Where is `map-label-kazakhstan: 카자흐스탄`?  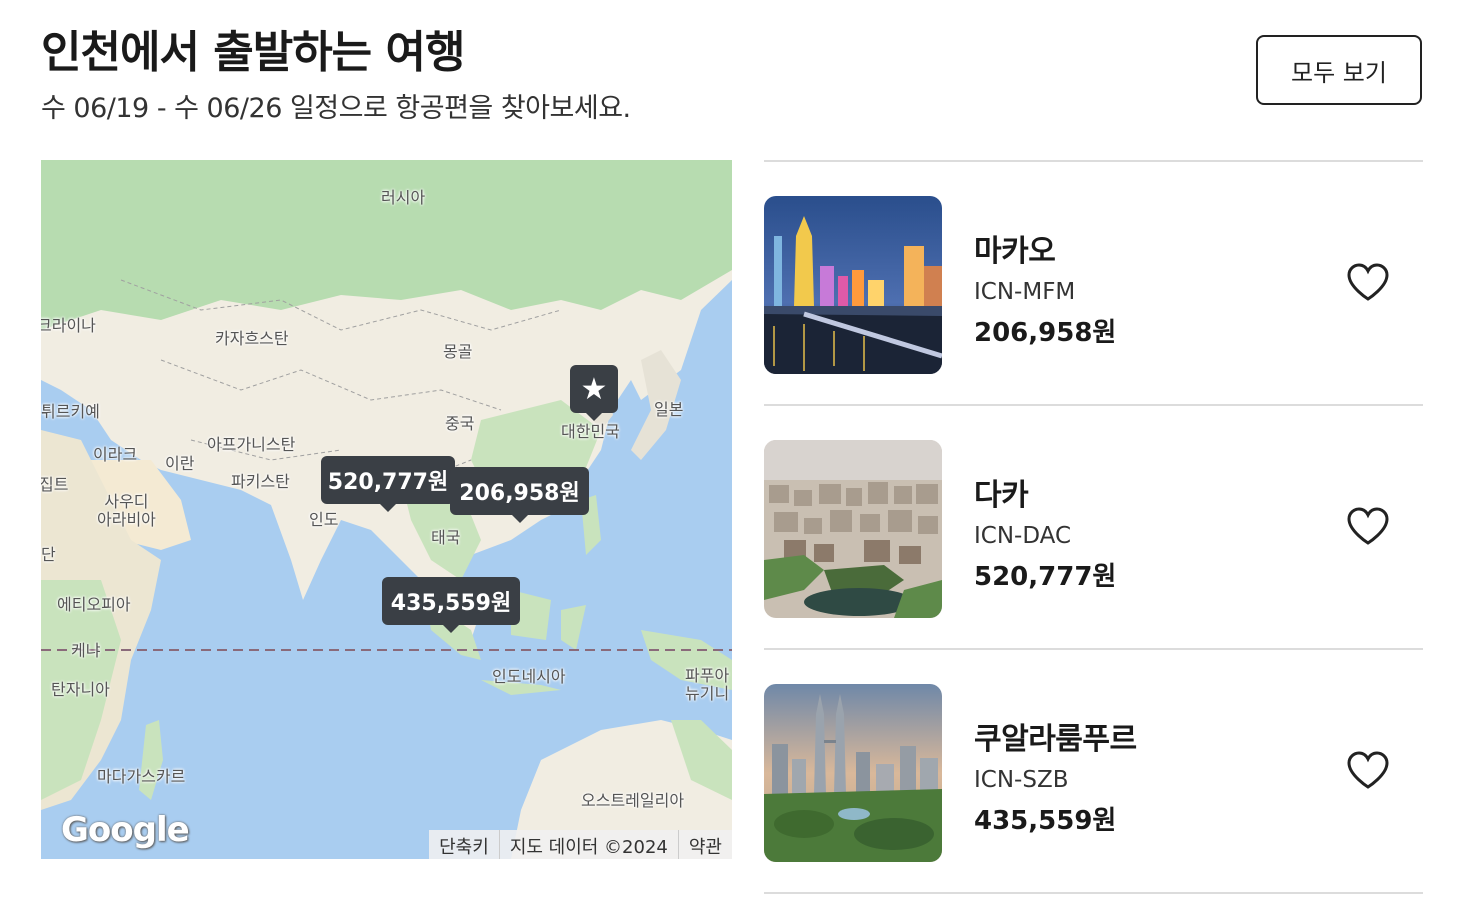 map-label-kazakhstan: 카자흐스탄 is located at coordinates (252, 338).